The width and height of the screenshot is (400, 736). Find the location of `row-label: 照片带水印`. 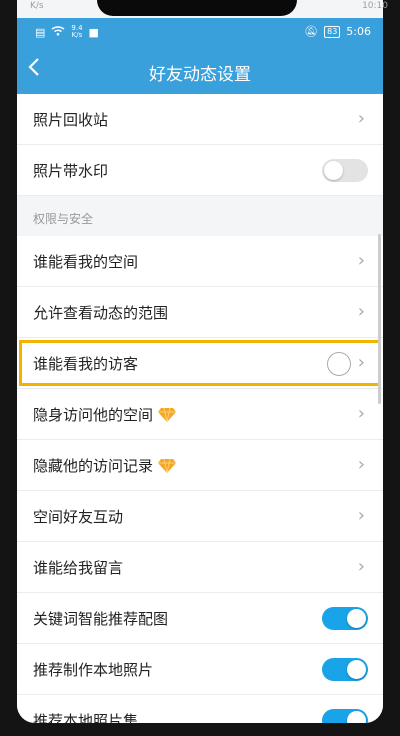

row-label: 照片带水印 is located at coordinates (71, 171).